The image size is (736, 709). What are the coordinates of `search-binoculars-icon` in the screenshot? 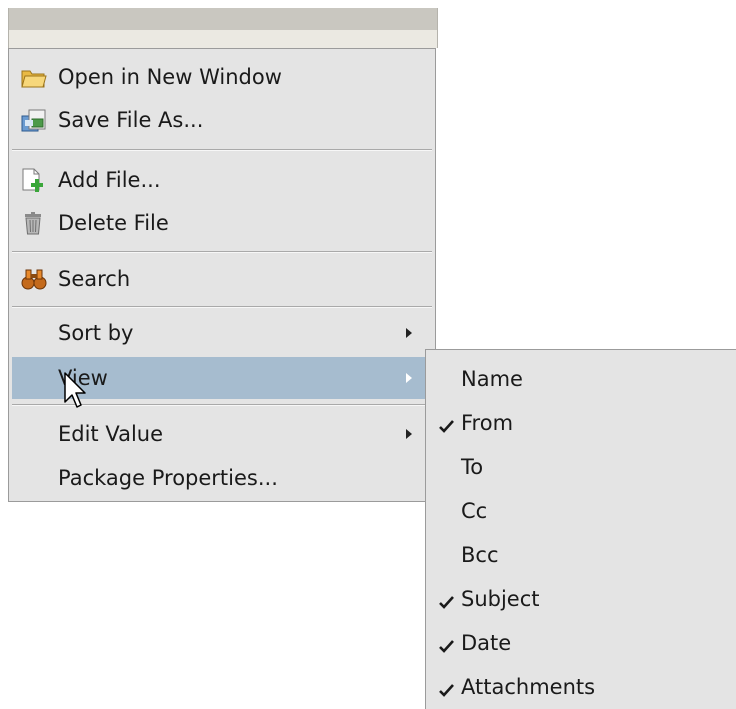 It's located at (34, 279).